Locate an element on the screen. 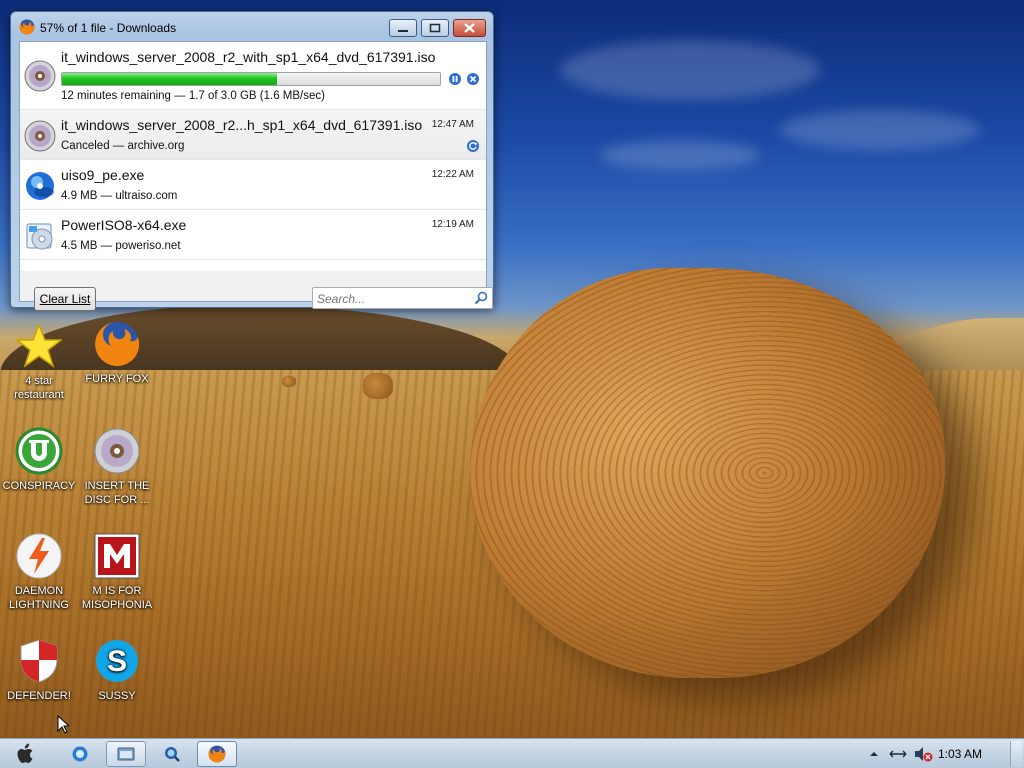 Image resolution: width=1024 pixels, height=768 pixels. taskbar-search-app is located at coordinates (172, 754).